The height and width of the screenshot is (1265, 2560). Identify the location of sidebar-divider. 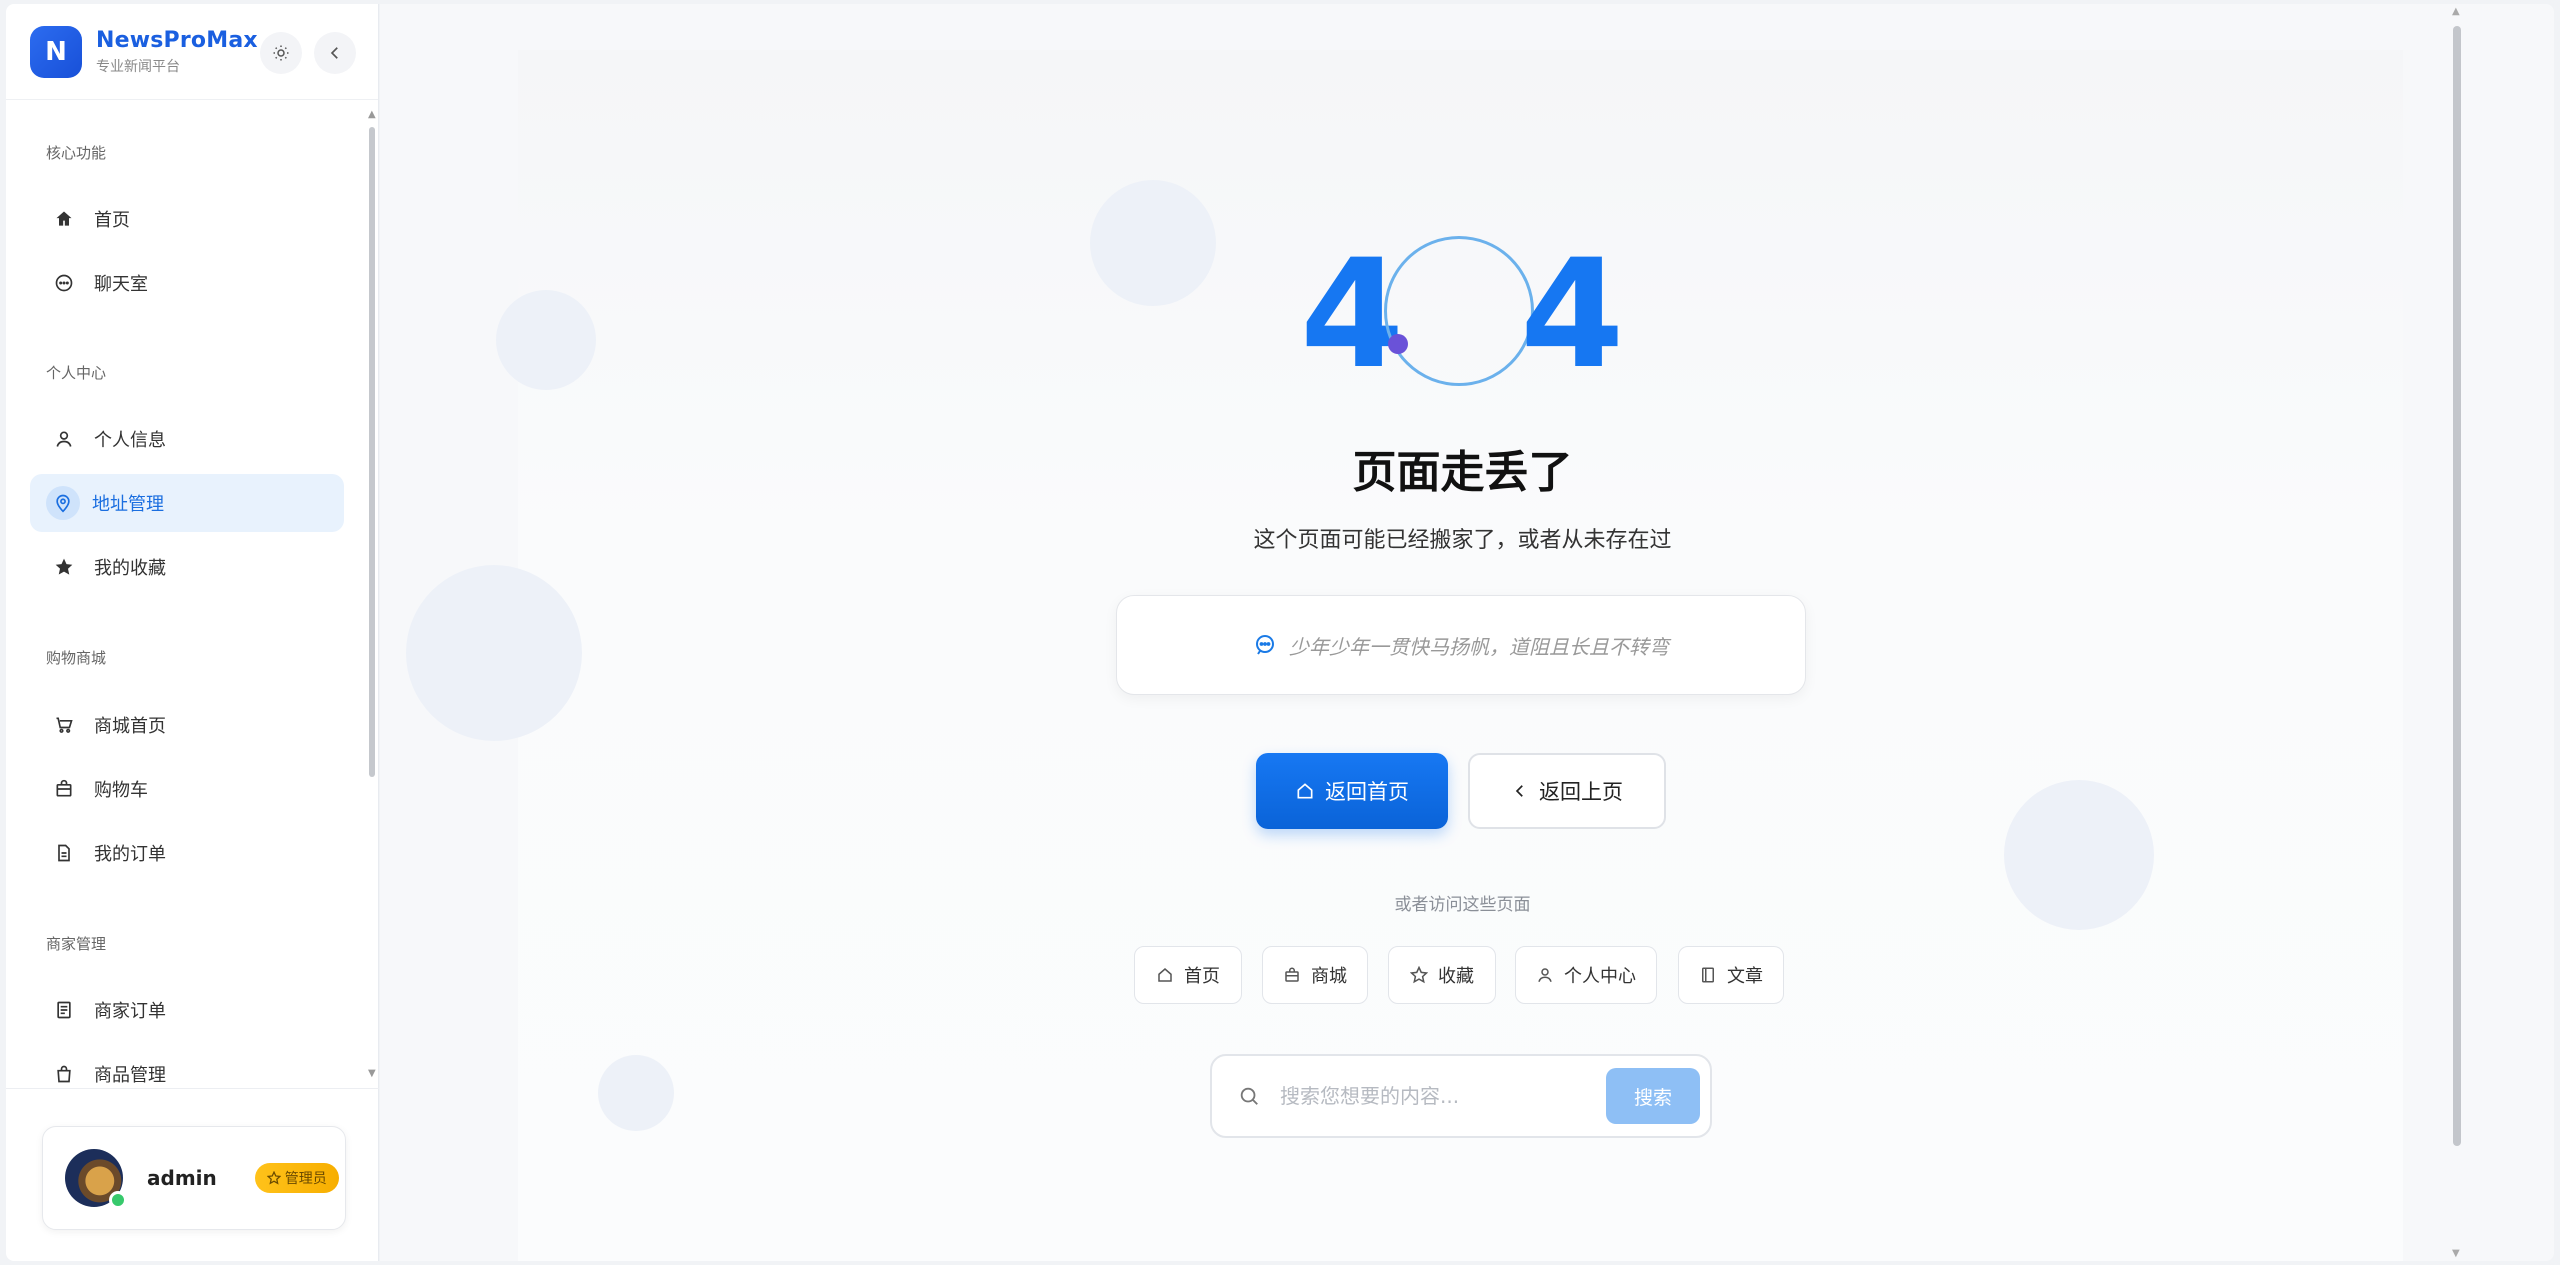
(192, 1088).